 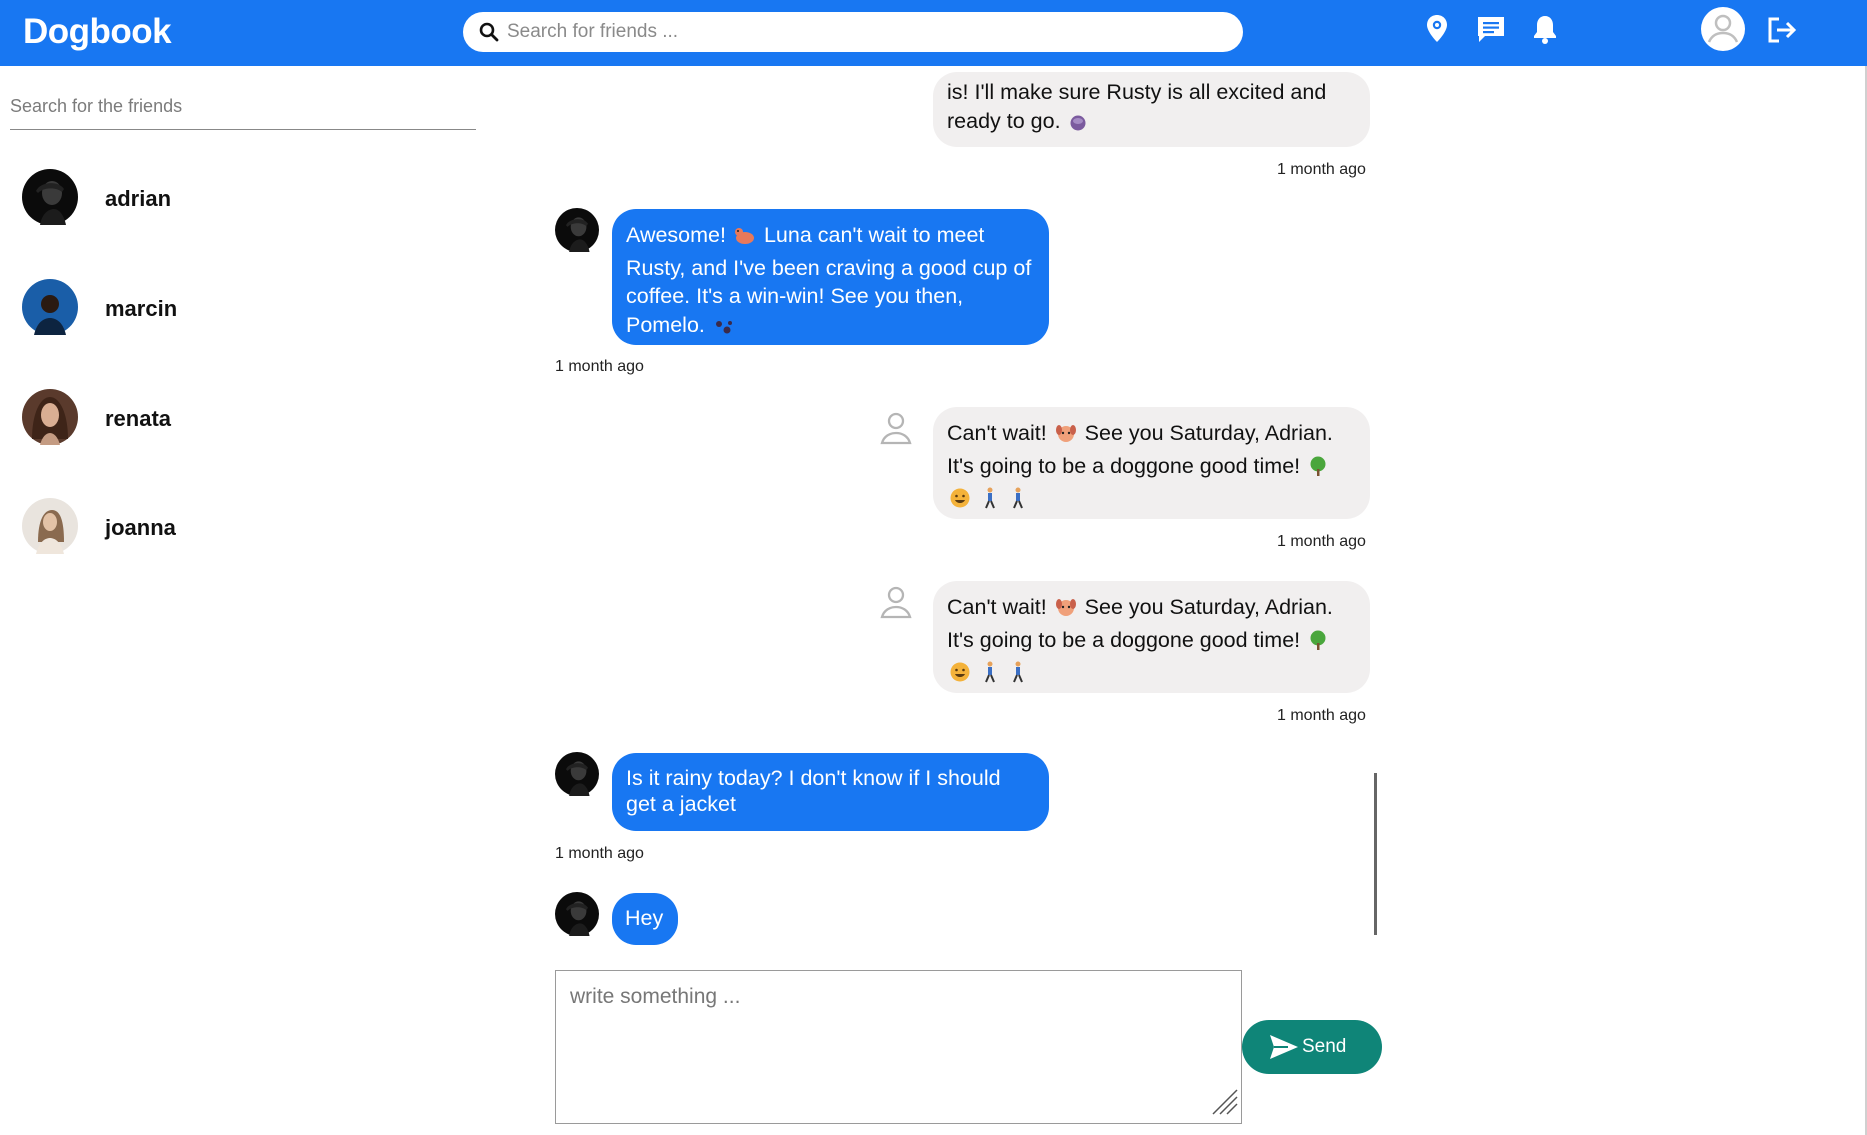 I want to click on top-search-input, so click(x=857, y=32).